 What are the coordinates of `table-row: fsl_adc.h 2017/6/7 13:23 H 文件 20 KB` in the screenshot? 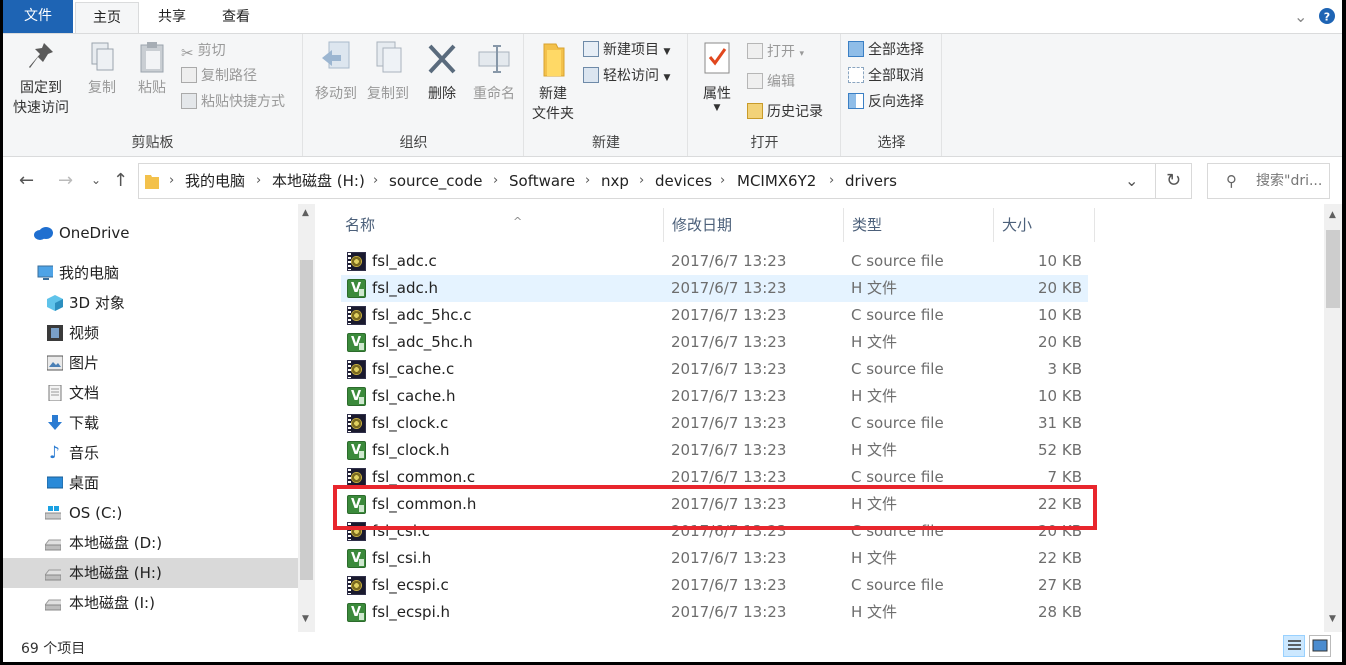 It's located at (714, 288).